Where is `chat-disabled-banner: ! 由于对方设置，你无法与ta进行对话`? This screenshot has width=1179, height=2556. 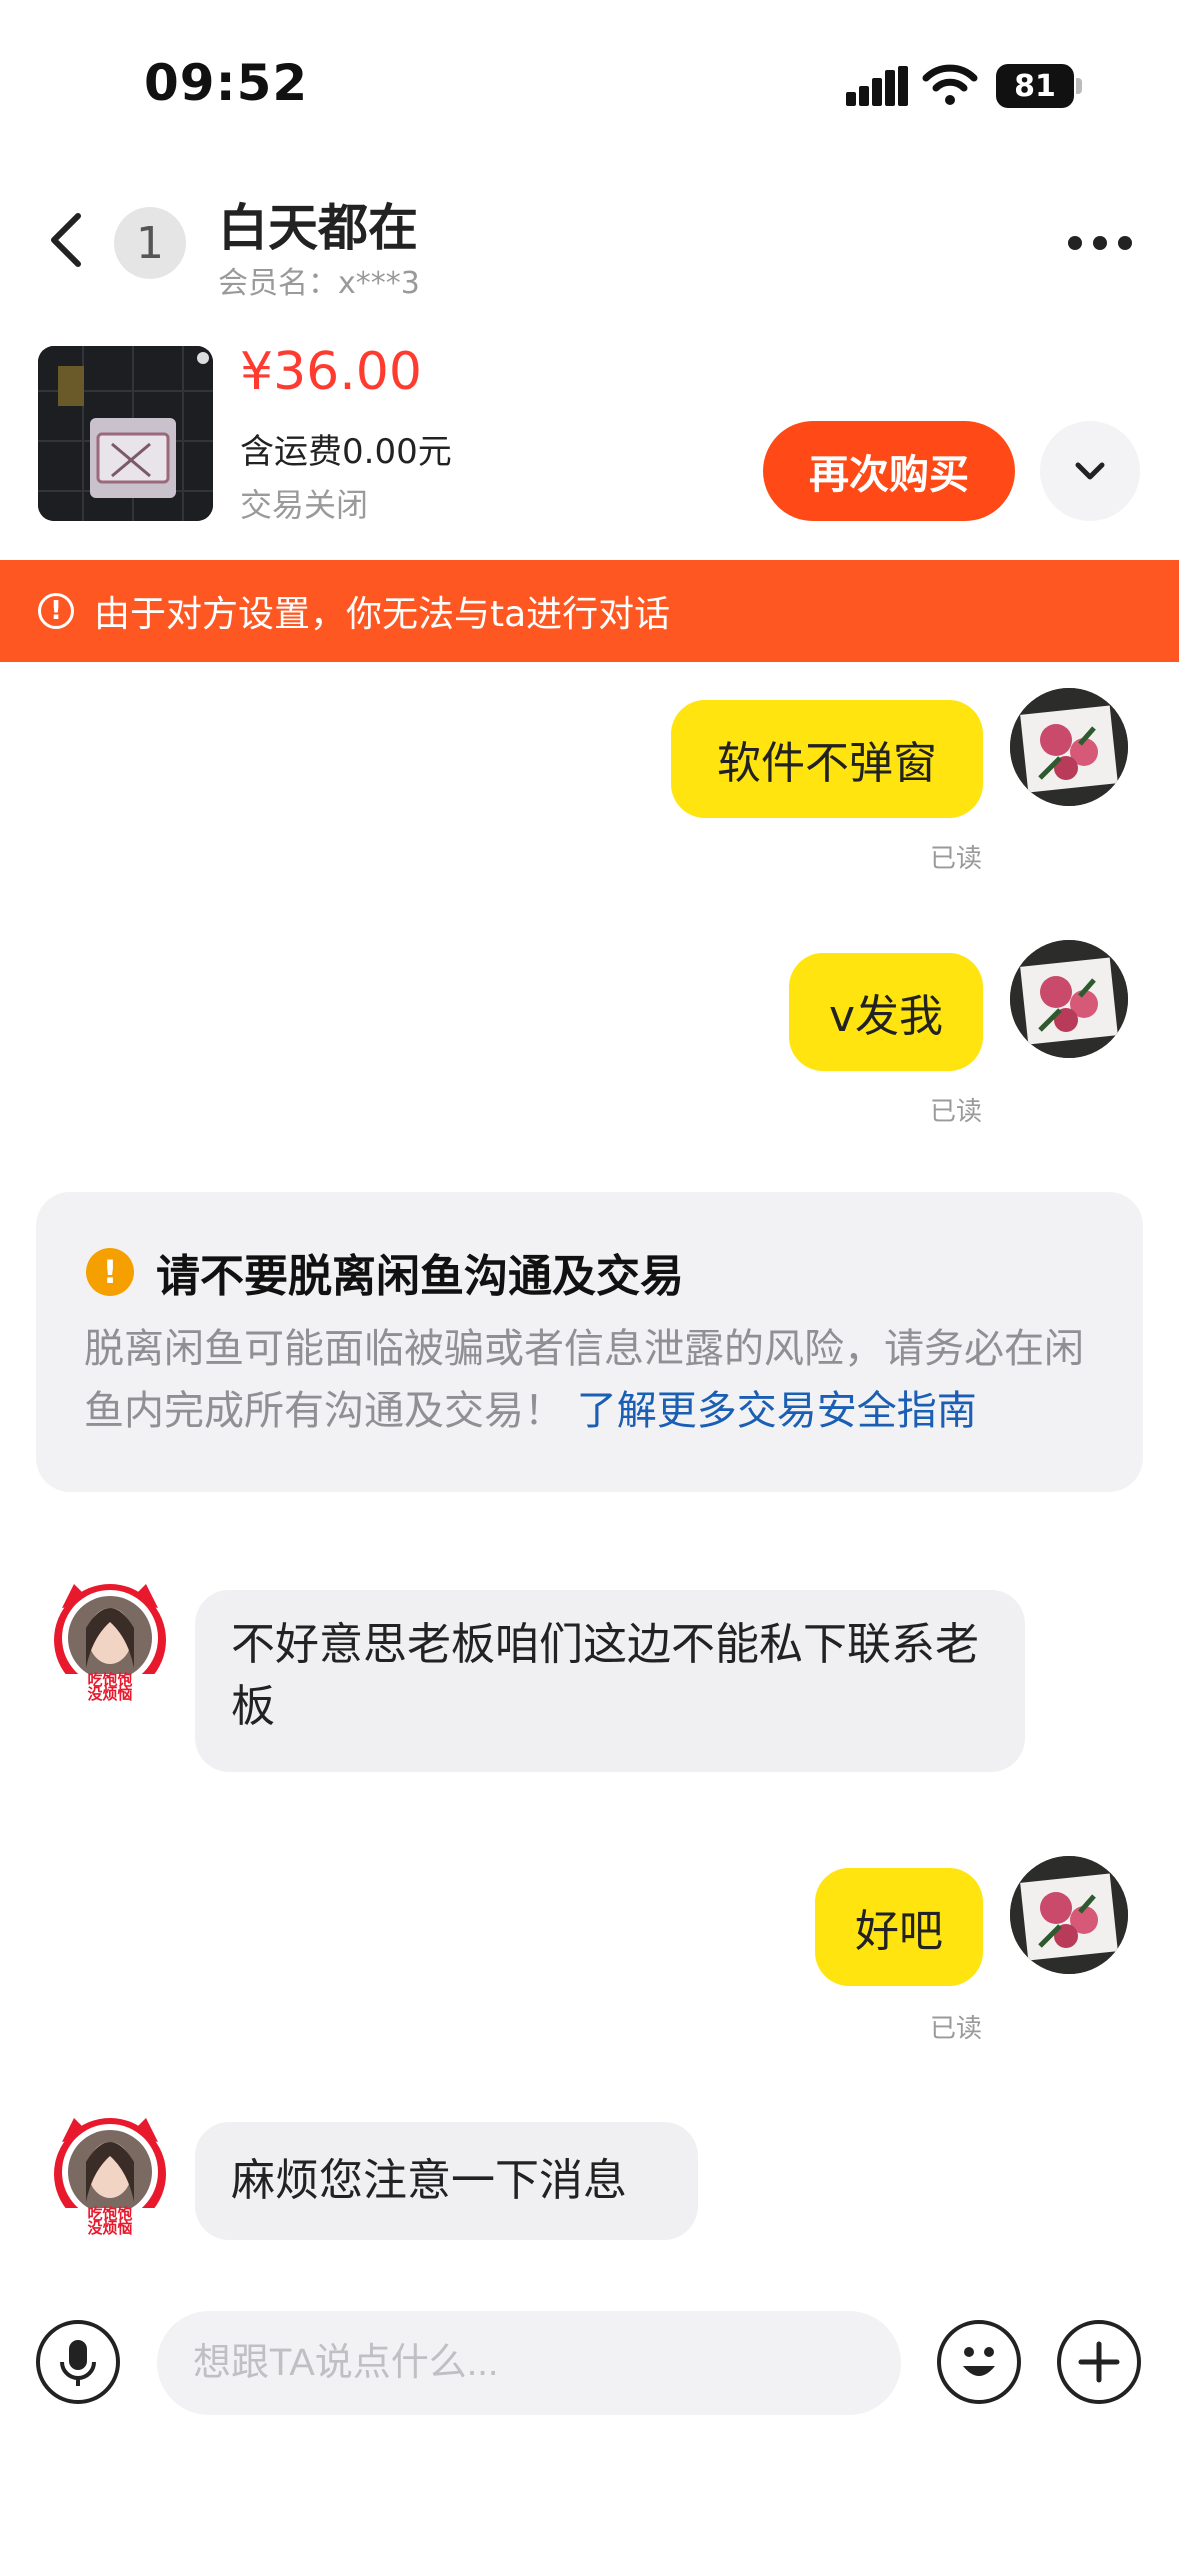 chat-disabled-banner: ! 由于对方设置，你无法与ta进行对话 is located at coordinates (589, 611).